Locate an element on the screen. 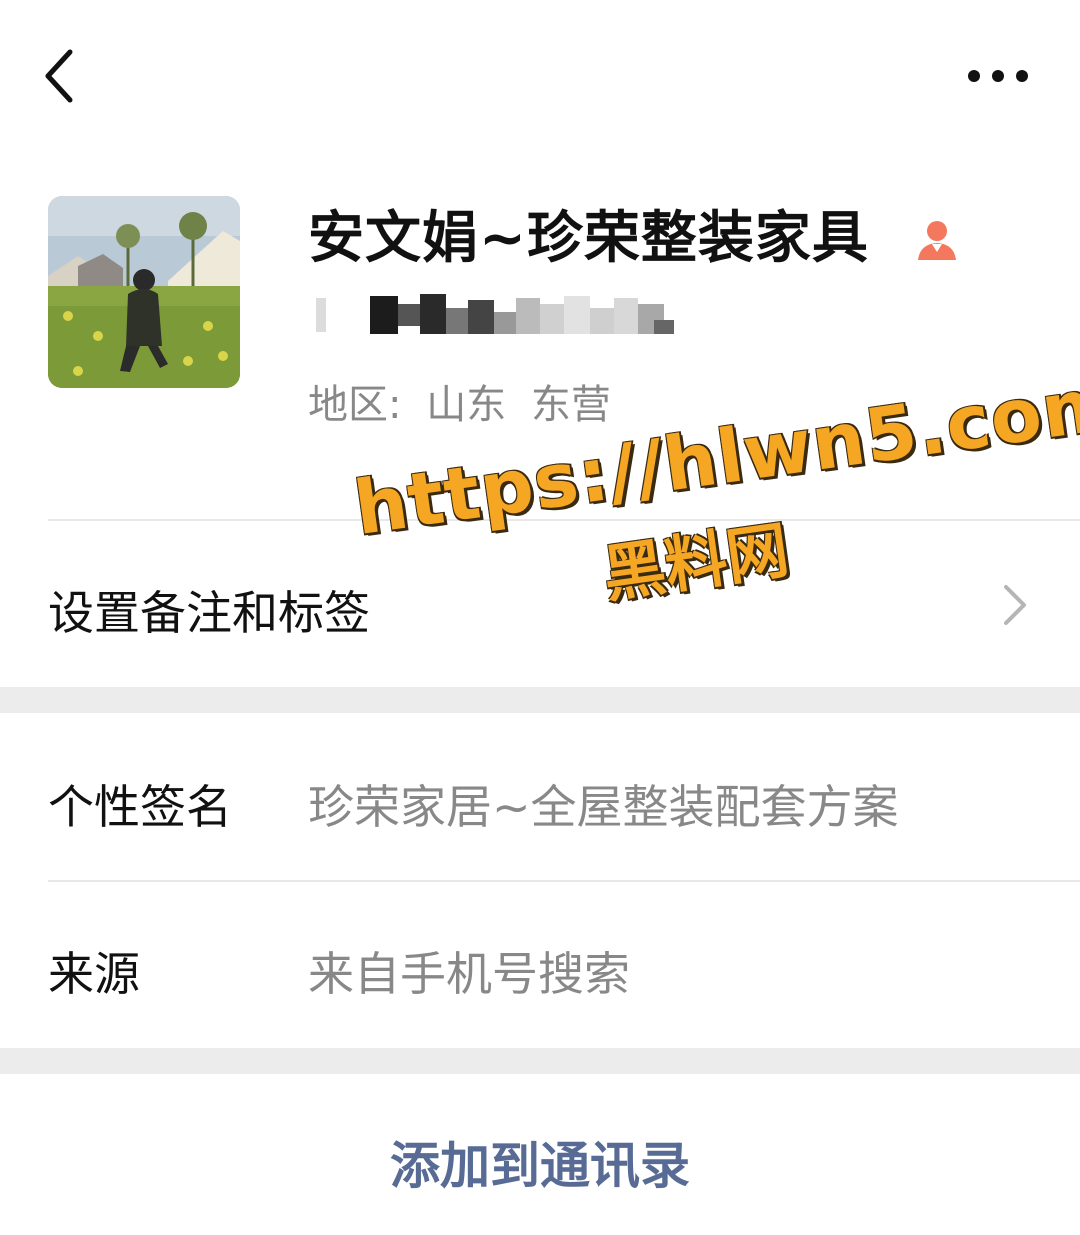 This screenshot has width=1080, height=1235. more-options-button is located at coordinates (998, 76).